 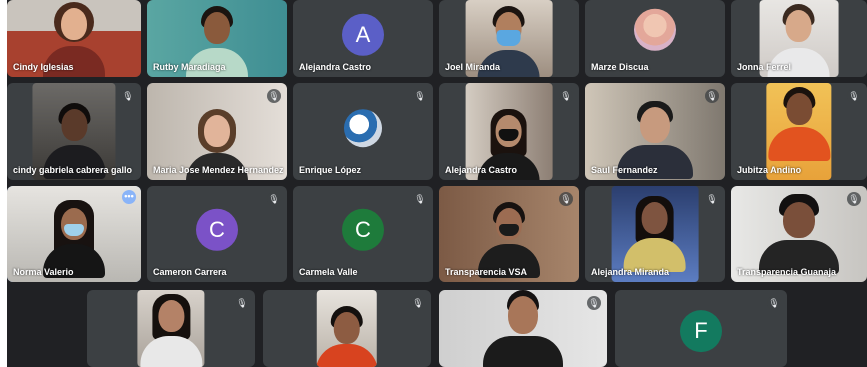 What do you see at coordinates (73, 170) in the screenshot?
I see `participant-name: cindy gabriela cabrera gallo` at bounding box center [73, 170].